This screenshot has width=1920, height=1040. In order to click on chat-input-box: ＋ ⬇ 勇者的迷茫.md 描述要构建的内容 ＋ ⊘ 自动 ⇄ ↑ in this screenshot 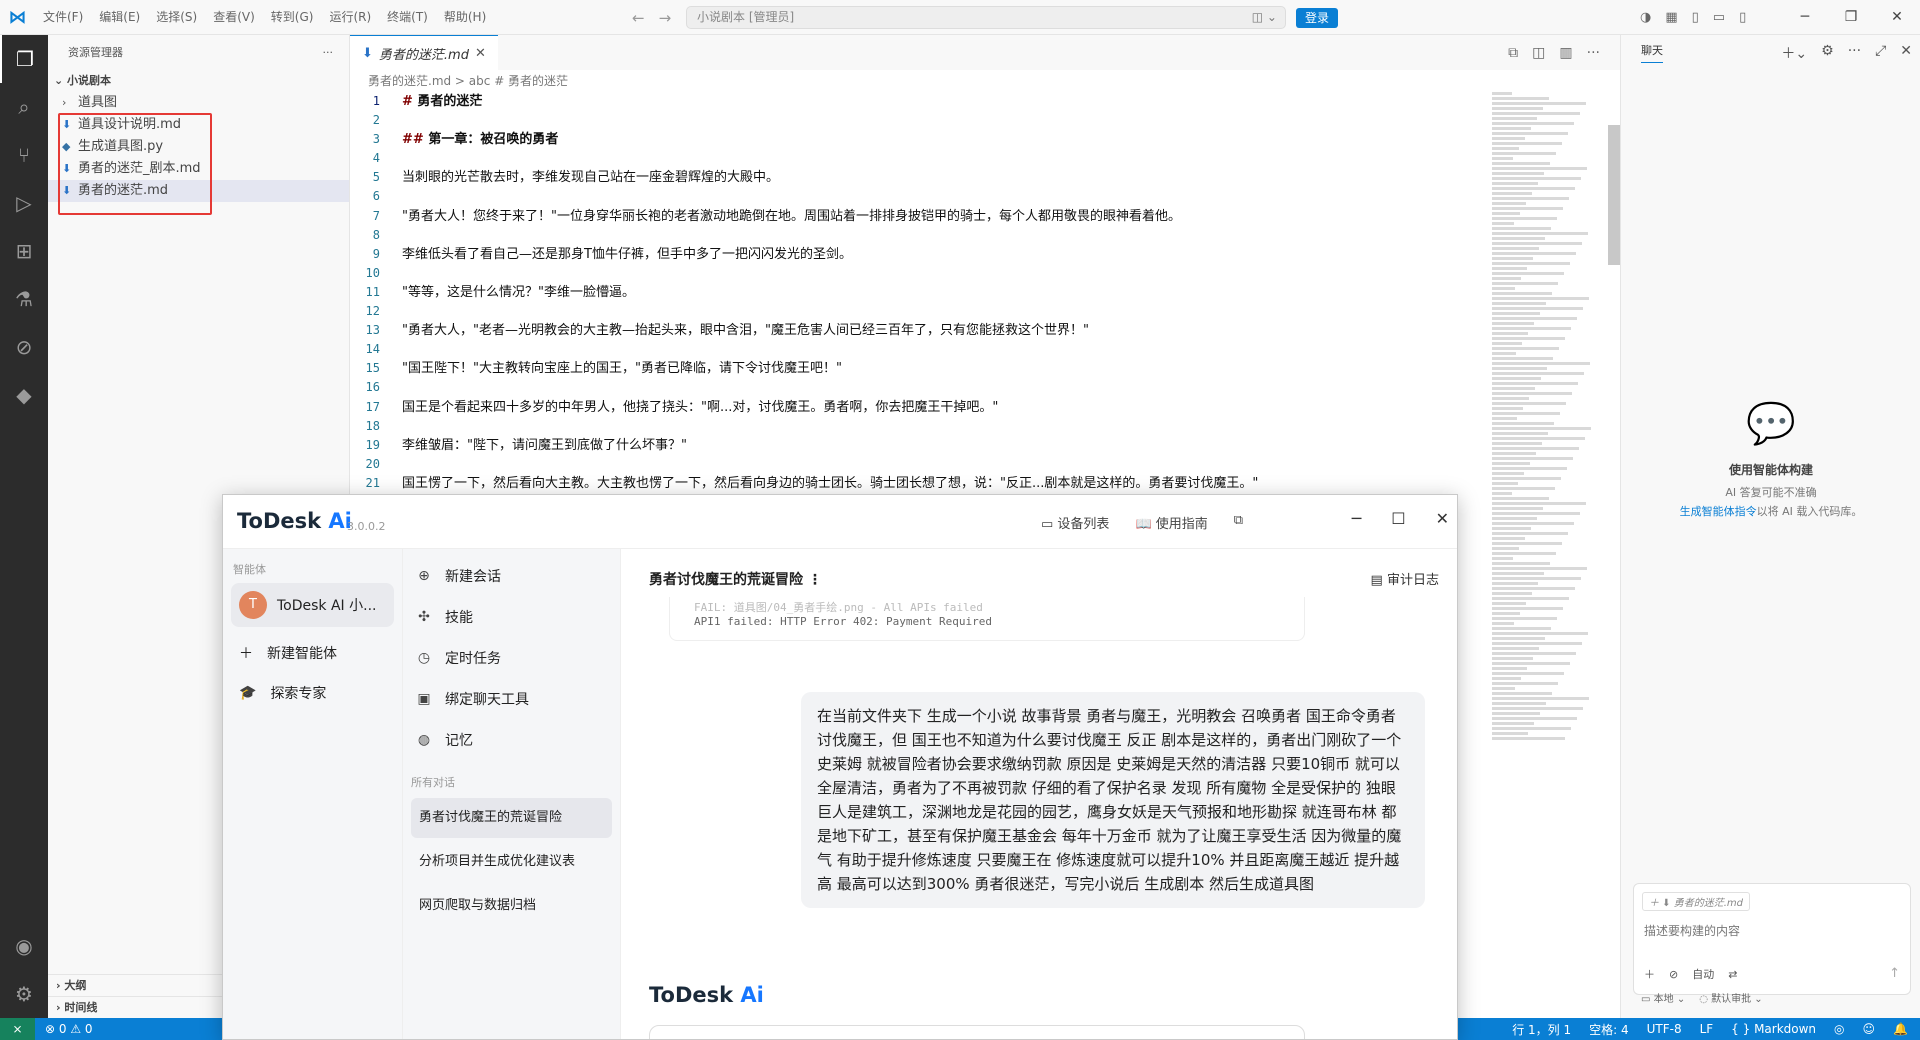, I will do `click(1772, 939)`.